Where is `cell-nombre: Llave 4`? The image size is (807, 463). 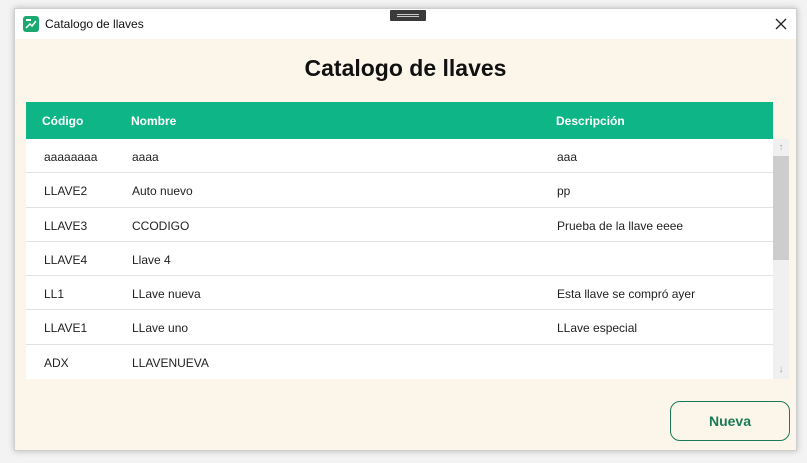 cell-nombre: Llave 4 is located at coordinates (151, 259).